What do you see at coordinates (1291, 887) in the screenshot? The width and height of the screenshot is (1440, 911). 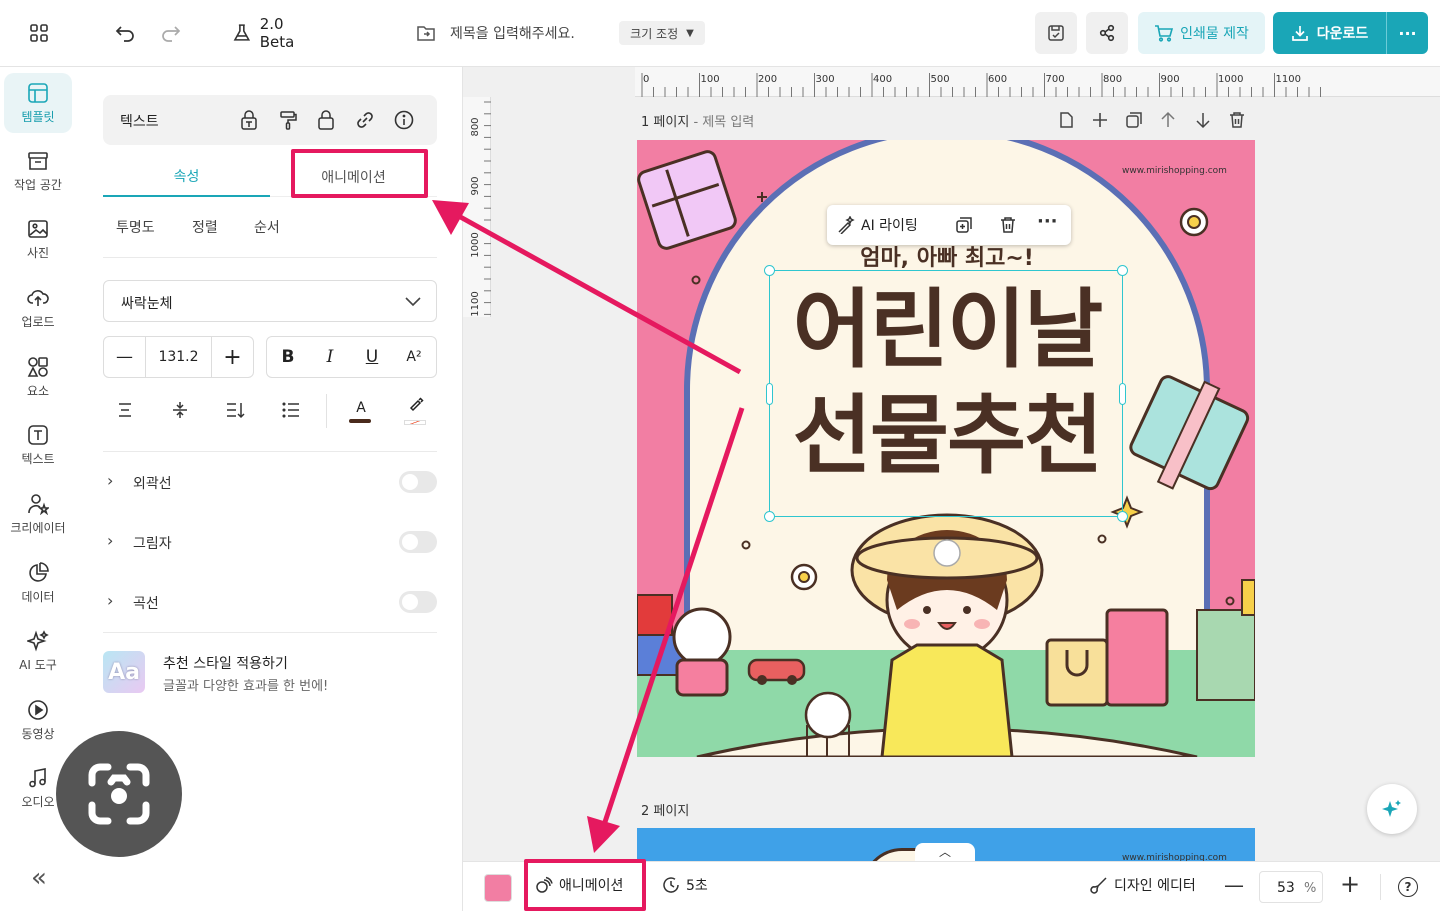 I see `zoom-input: 53 %` at bounding box center [1291, 887].